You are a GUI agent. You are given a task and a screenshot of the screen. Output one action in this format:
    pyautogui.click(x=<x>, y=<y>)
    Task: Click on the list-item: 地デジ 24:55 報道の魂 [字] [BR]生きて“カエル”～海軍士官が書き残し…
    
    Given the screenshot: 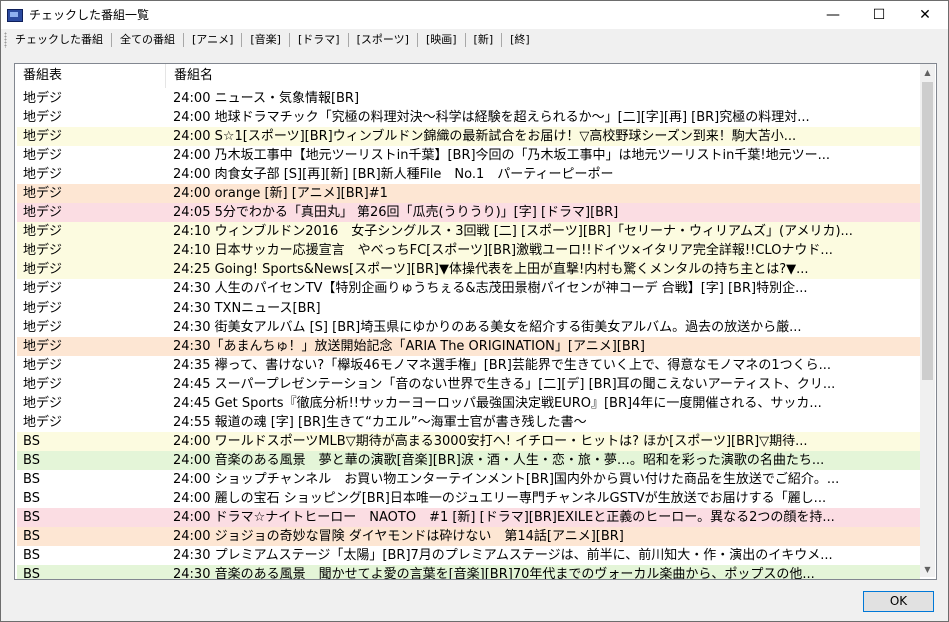 What is the action you would take?
    pyautogui.click(x=468, y=422)
    